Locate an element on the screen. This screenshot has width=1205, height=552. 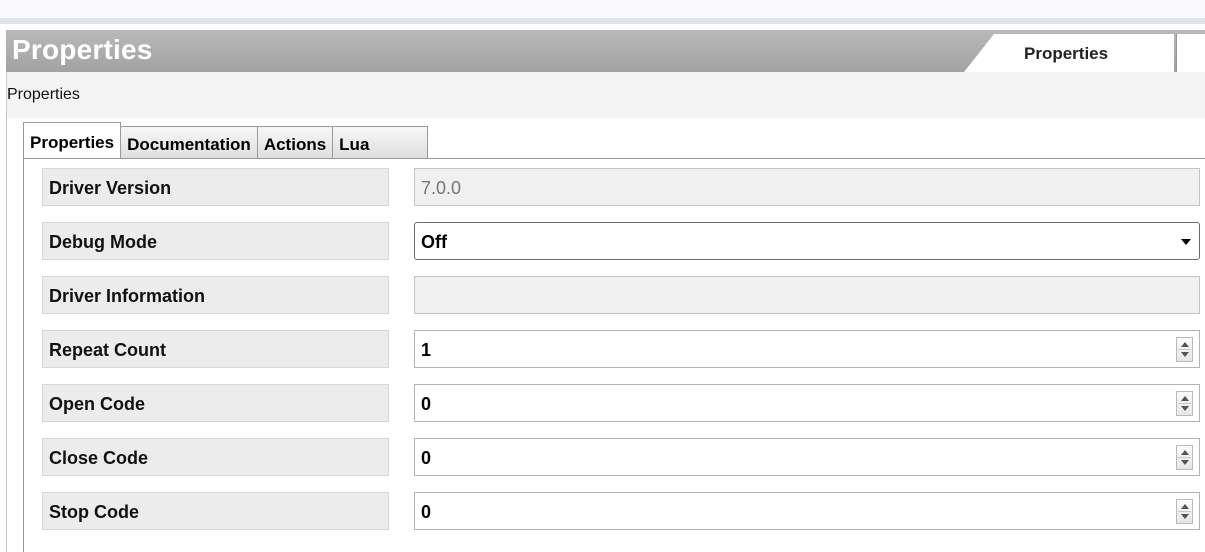
header-tab-properties: Properties is located at coordinates (1069, 53).